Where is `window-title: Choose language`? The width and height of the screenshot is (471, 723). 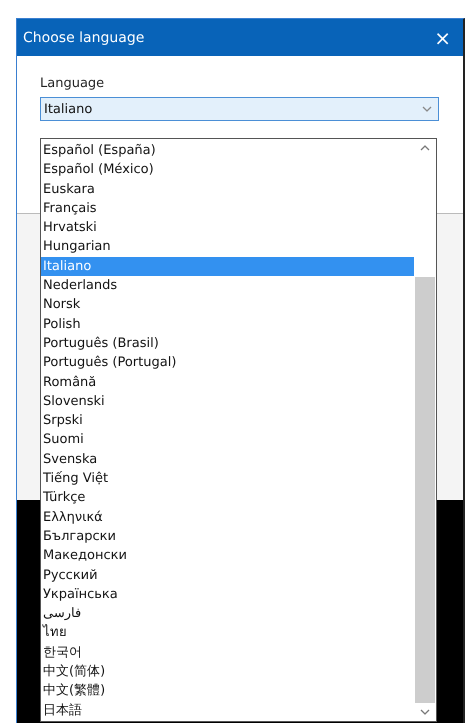
window-title: Choose language is located at coordinates (83, 38).